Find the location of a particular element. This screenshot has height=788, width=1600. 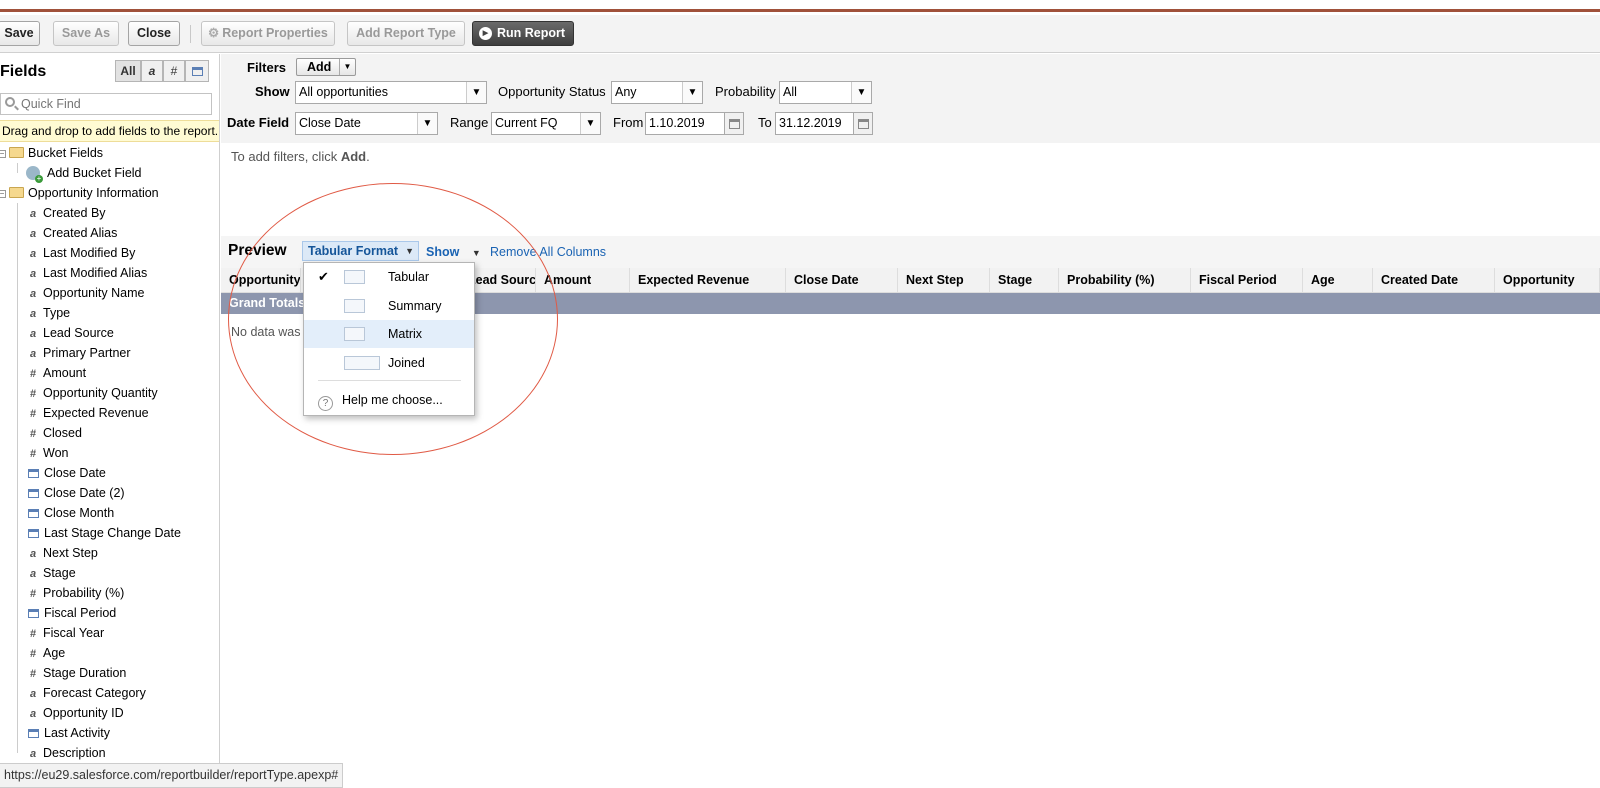

to-calendar-button is located at coordinates (863, 123).